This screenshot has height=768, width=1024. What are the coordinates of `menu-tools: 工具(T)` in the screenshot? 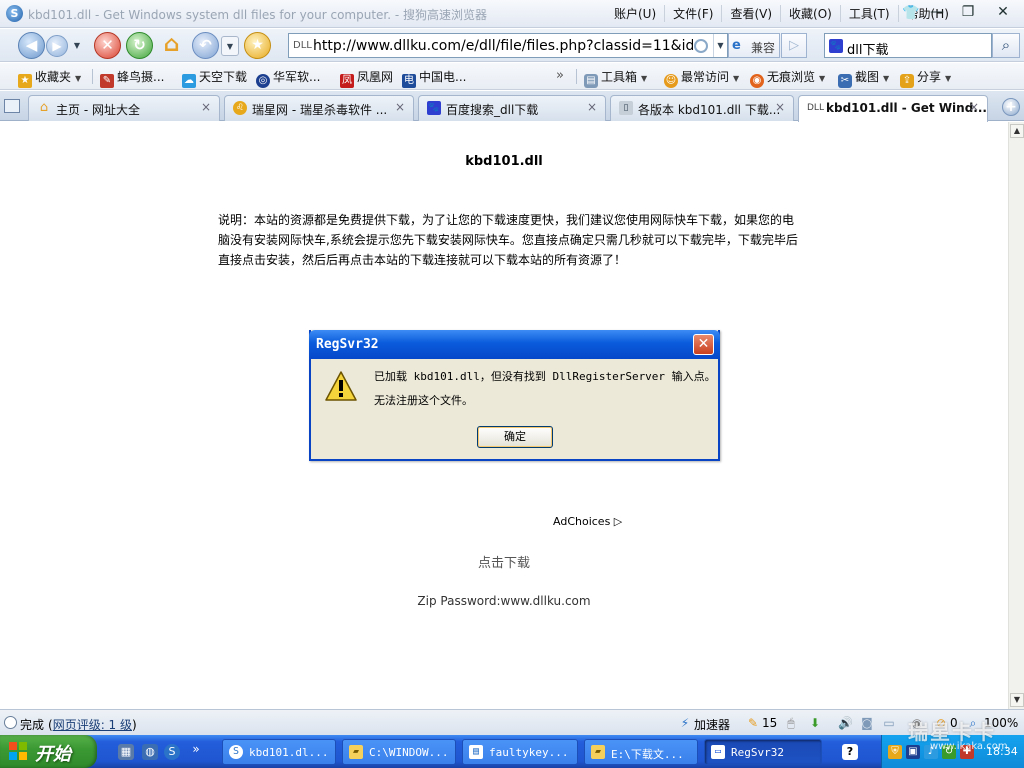 It's located at (868, 13).